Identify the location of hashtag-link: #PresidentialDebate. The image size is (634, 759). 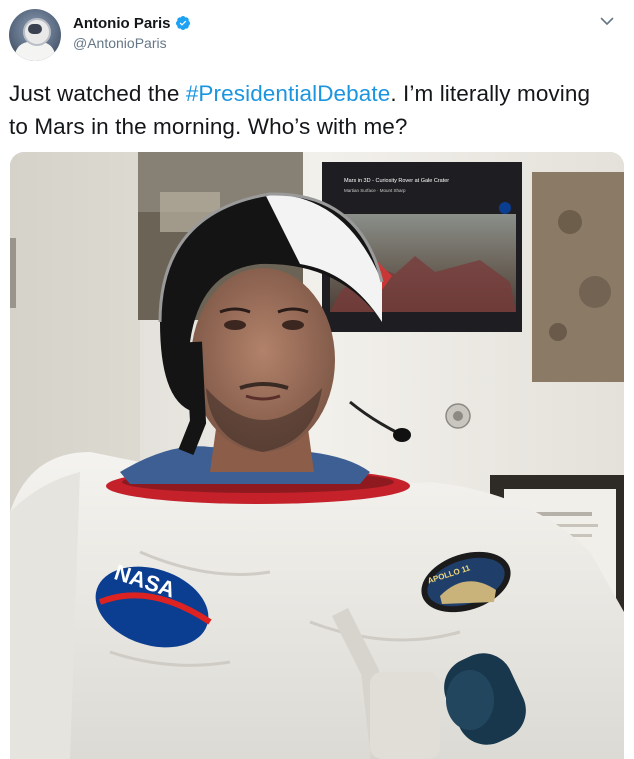
(288, 93).